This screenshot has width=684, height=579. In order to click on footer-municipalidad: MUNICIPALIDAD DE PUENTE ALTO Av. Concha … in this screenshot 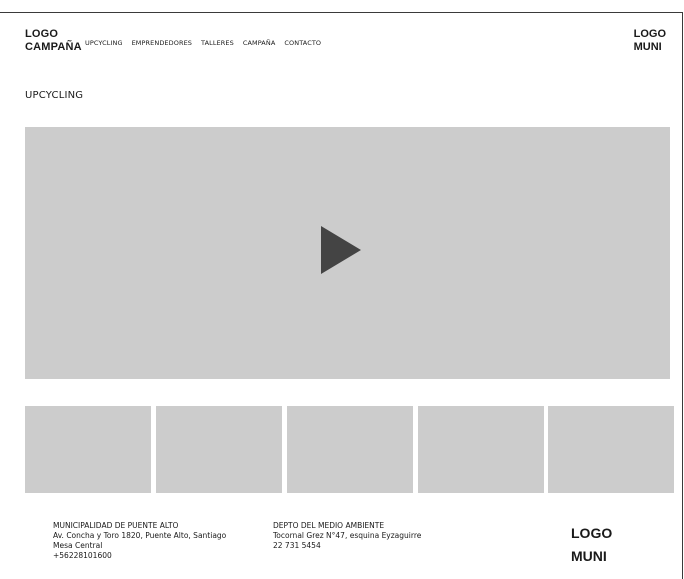, I will do `click(139, 541)`.